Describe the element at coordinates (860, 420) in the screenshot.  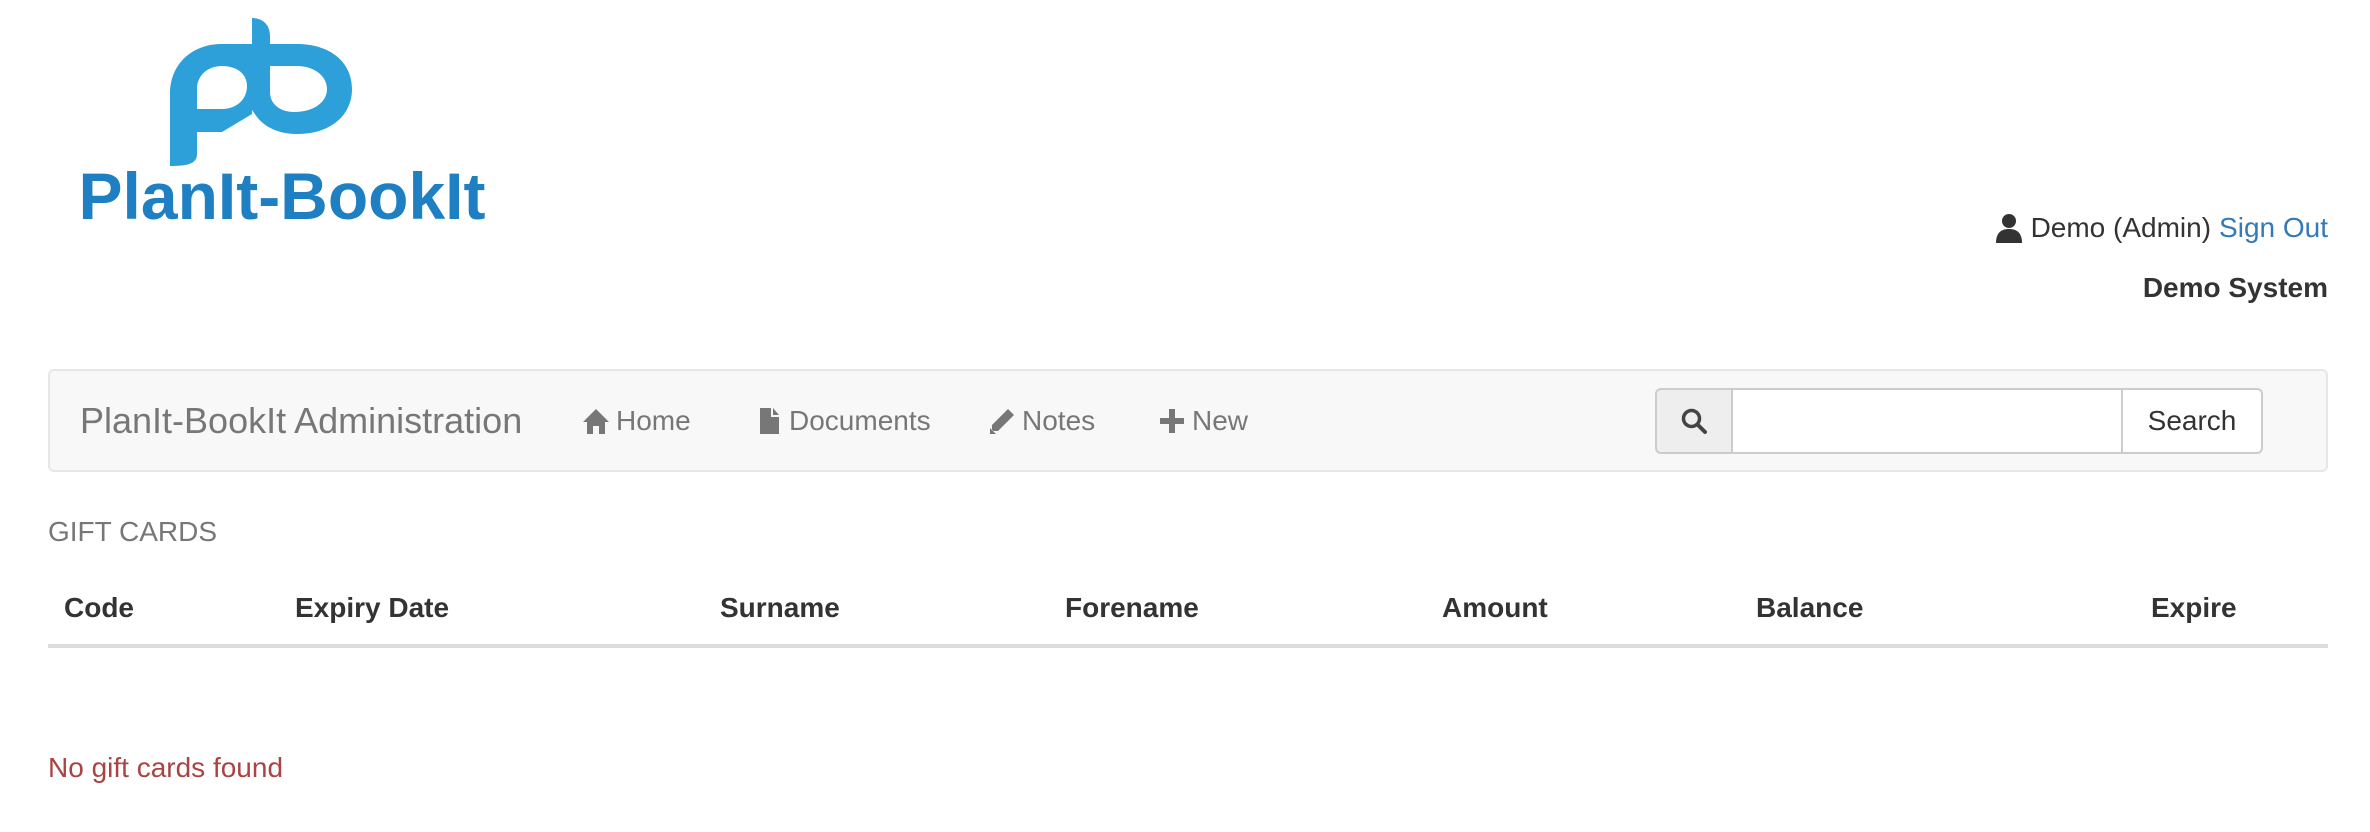
I see `nav-item-label: Documents` at that location.